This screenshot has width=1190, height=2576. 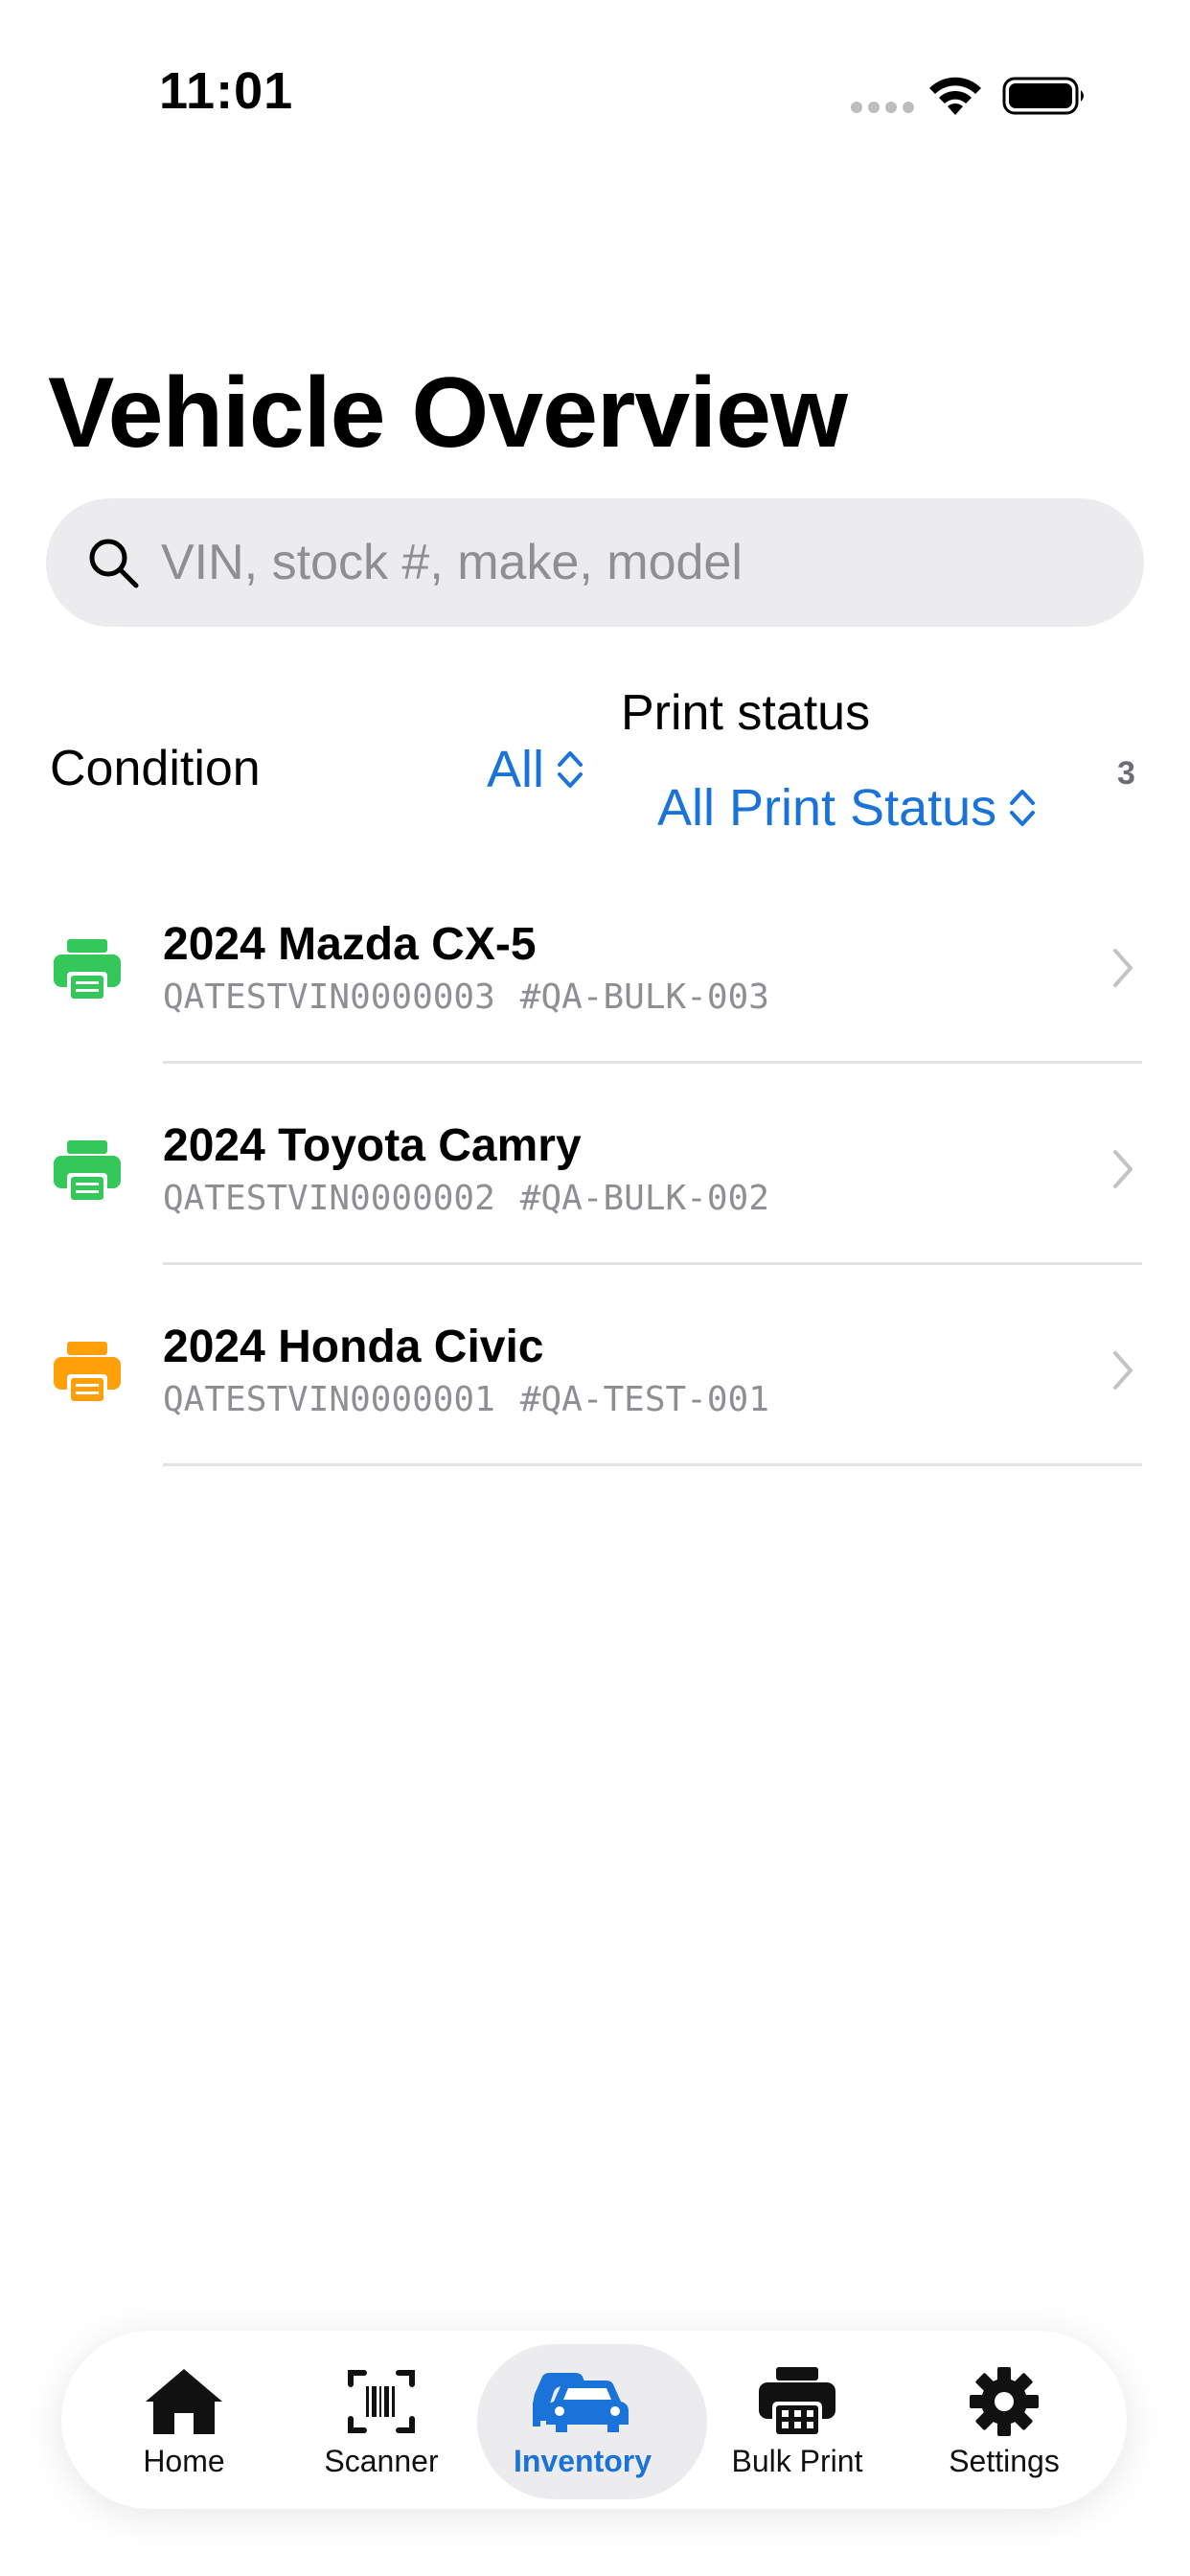 What do you see at coordinates (226, 91) in the screenshot?
I see `status-time: 11:01` at bounding box center [226, 91].